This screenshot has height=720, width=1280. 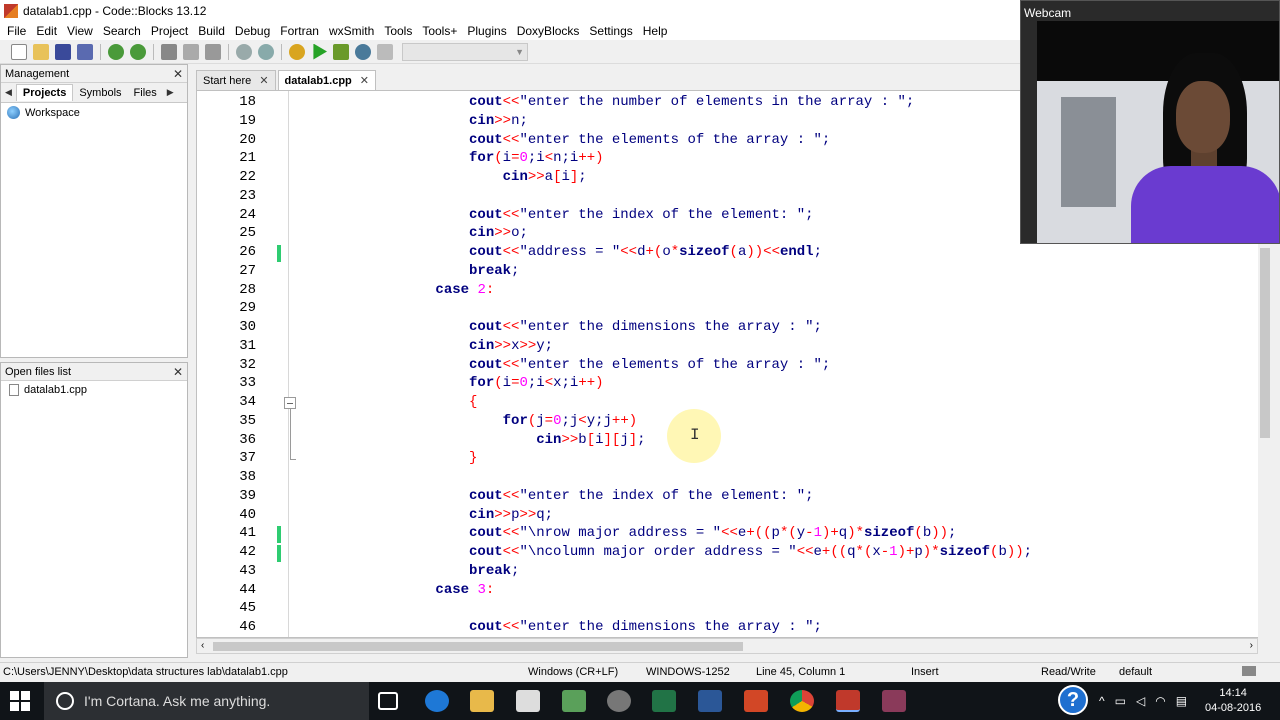 I want to click on menu-view: View, so click(x=80, y=31).